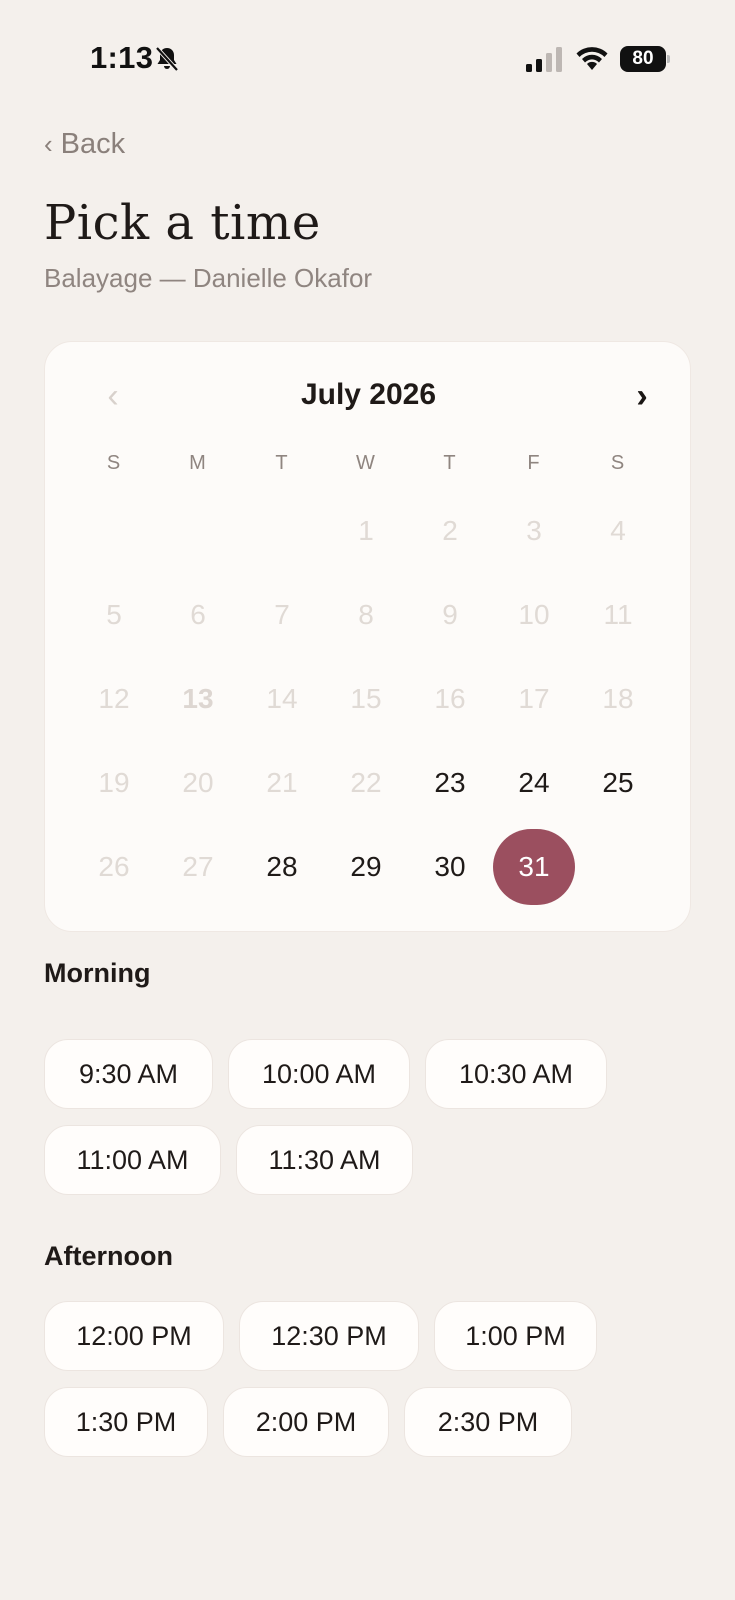  Describe the element at coordinates (208, 278) in the screenshot. I see `page-subtitle: Balayage — Danielle Okafor` at that location.